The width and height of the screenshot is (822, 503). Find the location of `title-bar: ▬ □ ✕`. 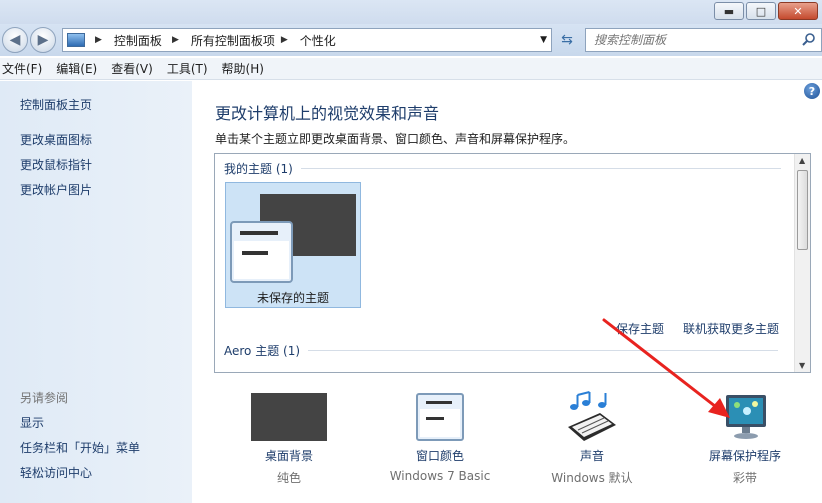

title-bar: ▬ □ ✕ is located at coordinates (411, 12).